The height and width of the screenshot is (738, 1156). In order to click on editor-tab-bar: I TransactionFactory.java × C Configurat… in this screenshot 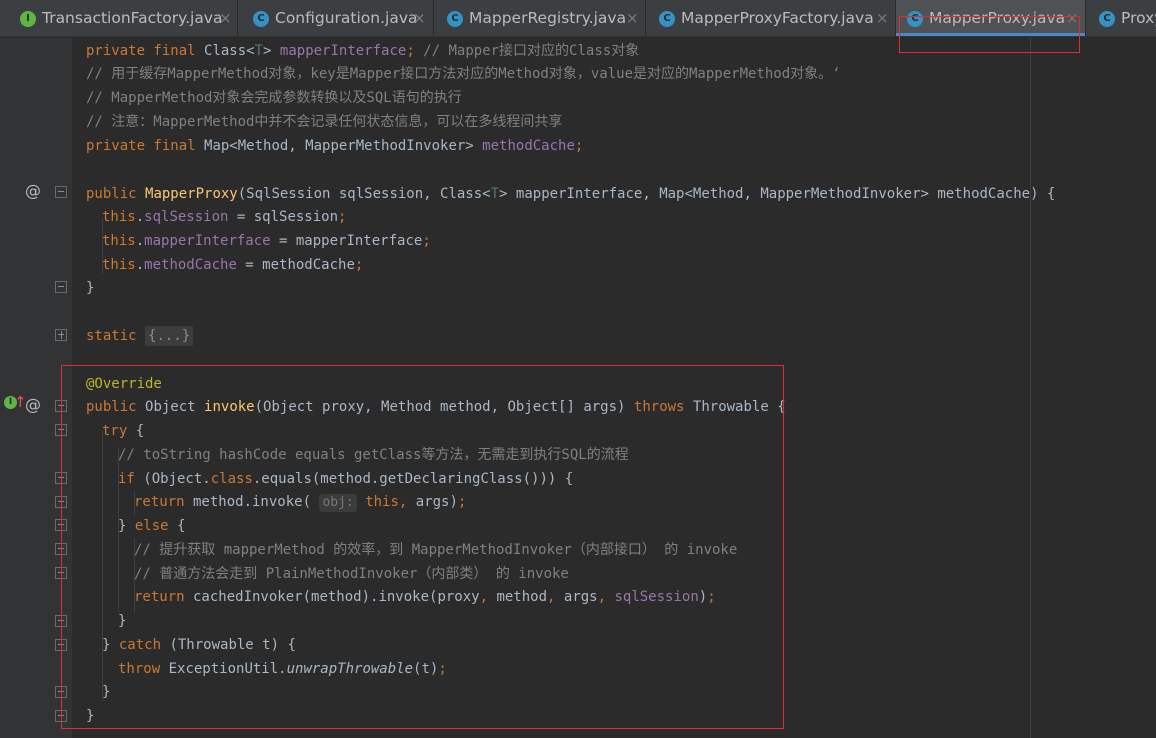, I will do `click(578, 18)`.